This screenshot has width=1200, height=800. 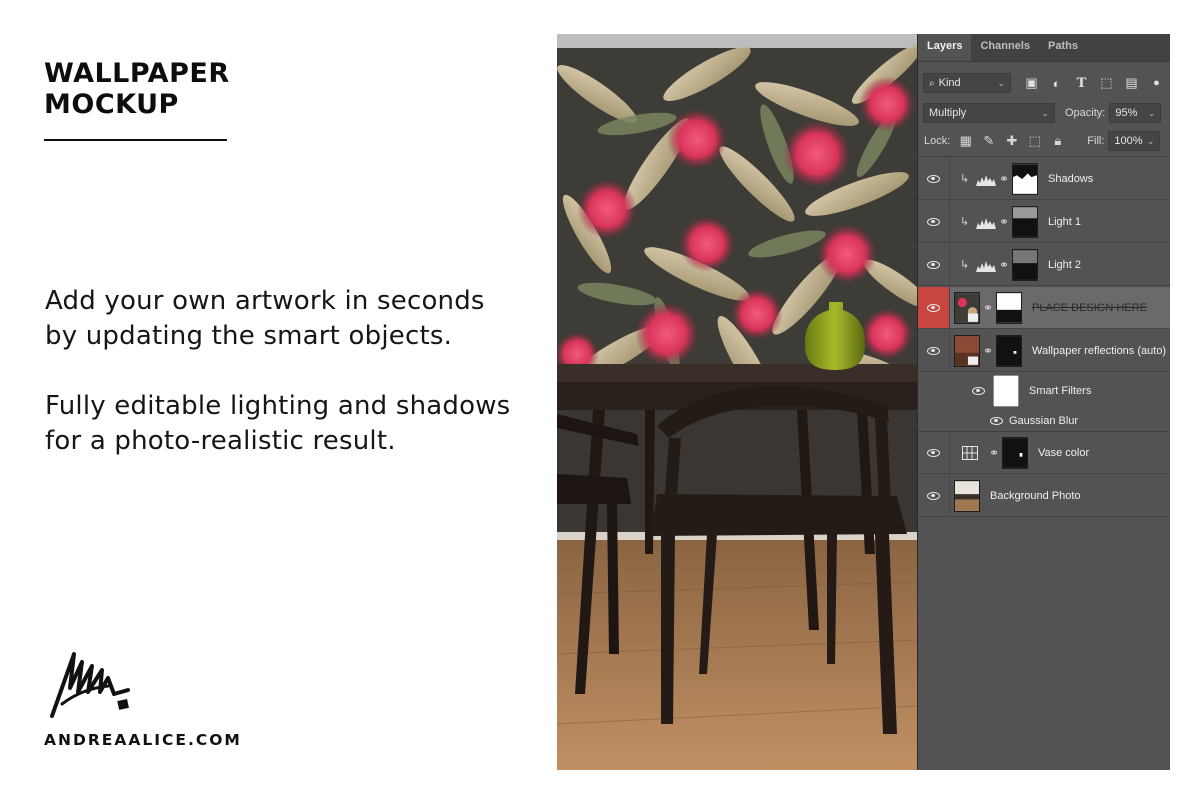 I want to click on blend-mode-value: Multiply, so click(x=948, y=113).